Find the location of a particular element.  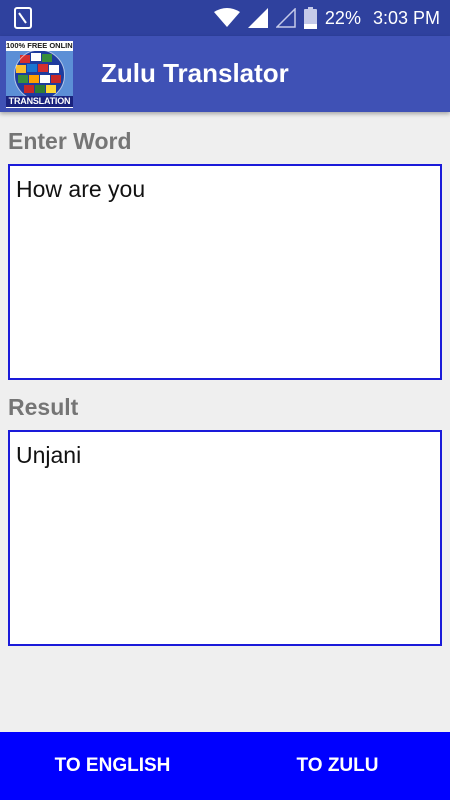

signal-icon is located at coordinates (257, 18).